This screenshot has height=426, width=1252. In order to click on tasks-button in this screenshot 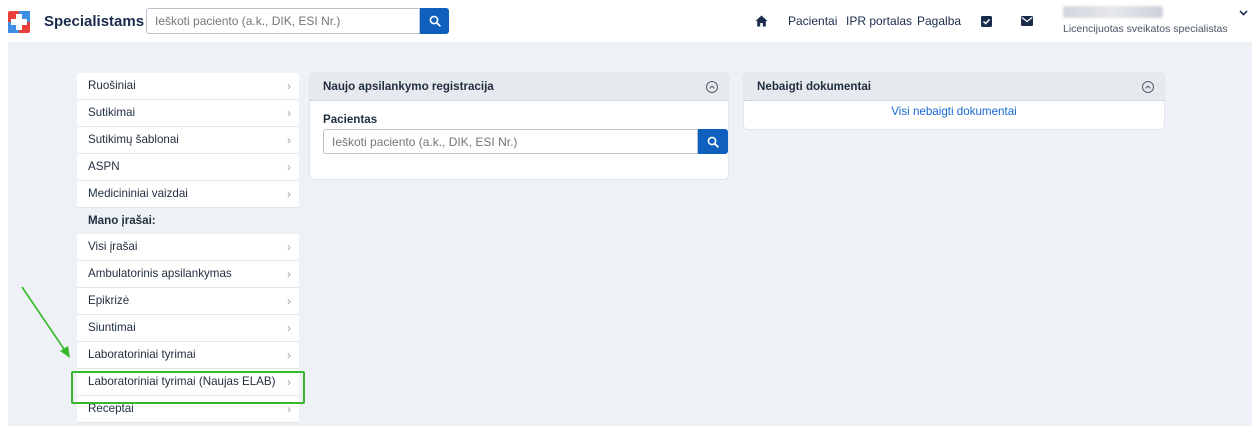, I will do `click(986, 21)`.